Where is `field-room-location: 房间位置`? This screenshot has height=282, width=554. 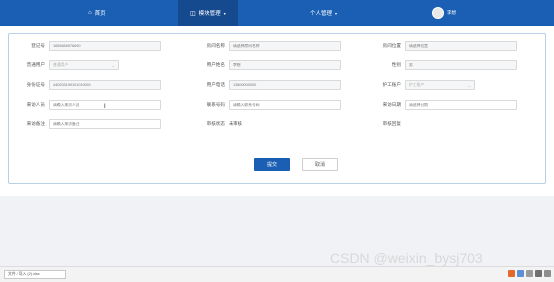 field-room-location: 房间位置 is located at coordinates (441, 46).